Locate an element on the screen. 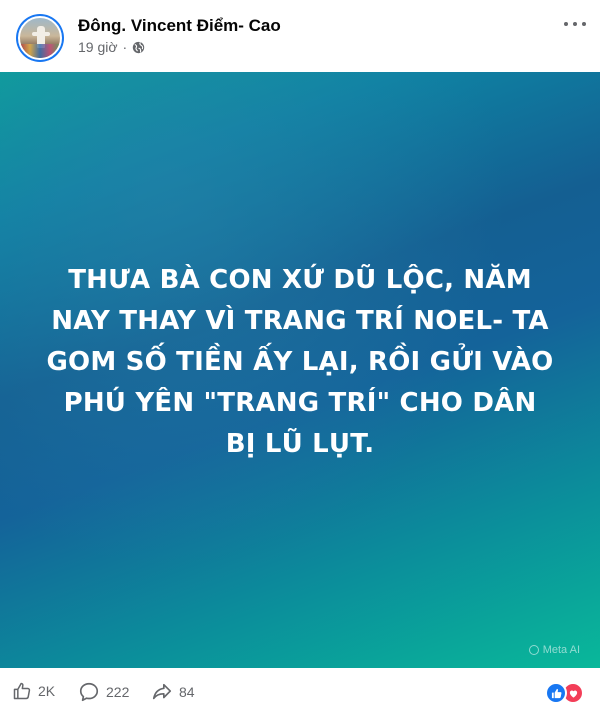 Image resolution: width=600 pixels, height=714 pixels. share-button: 84 is located at coordinates (173, 692).